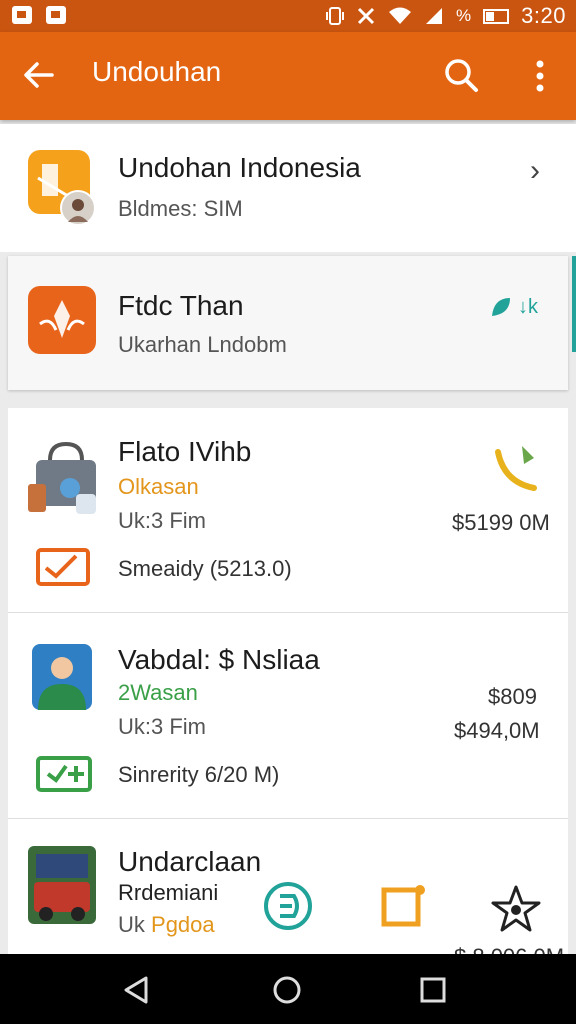  What do you see at coordinates (219, 659) in the screenshot?
I see `item-title: Vabdal: $ Nsliaa` at bounding box center [219, 659].